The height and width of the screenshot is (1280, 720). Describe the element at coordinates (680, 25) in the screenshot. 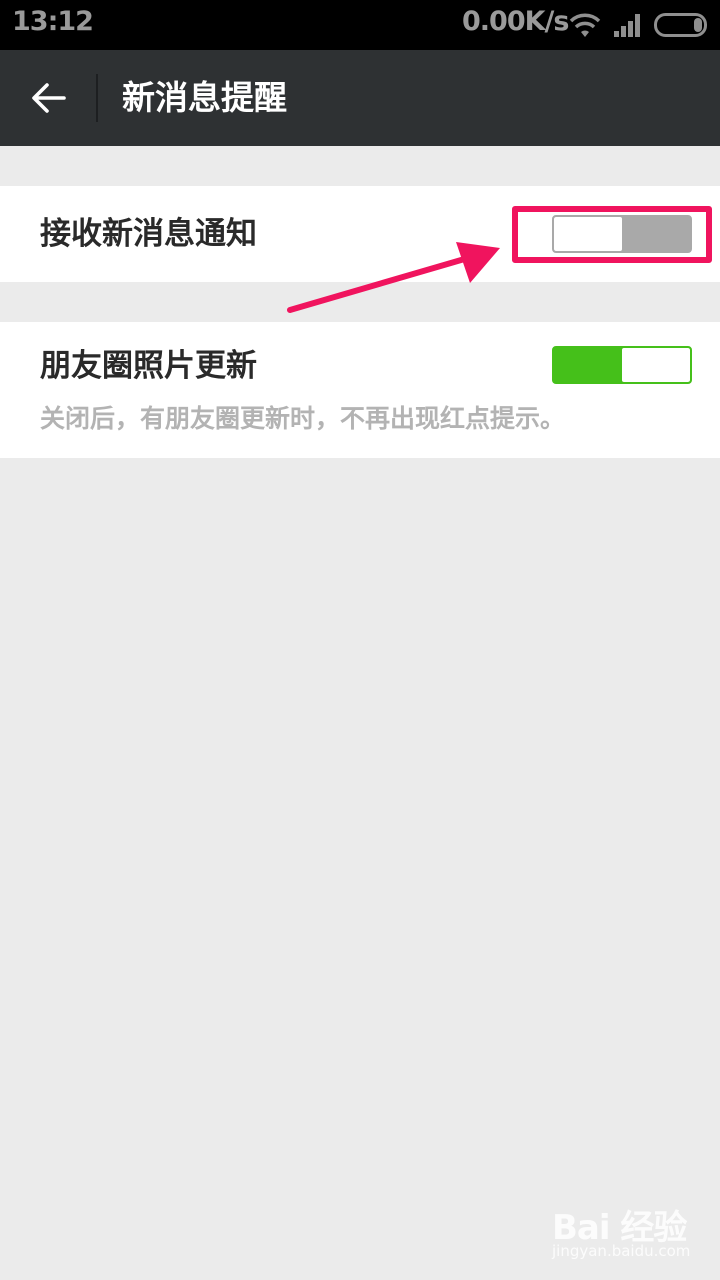

I see `battery-icon` at that location.